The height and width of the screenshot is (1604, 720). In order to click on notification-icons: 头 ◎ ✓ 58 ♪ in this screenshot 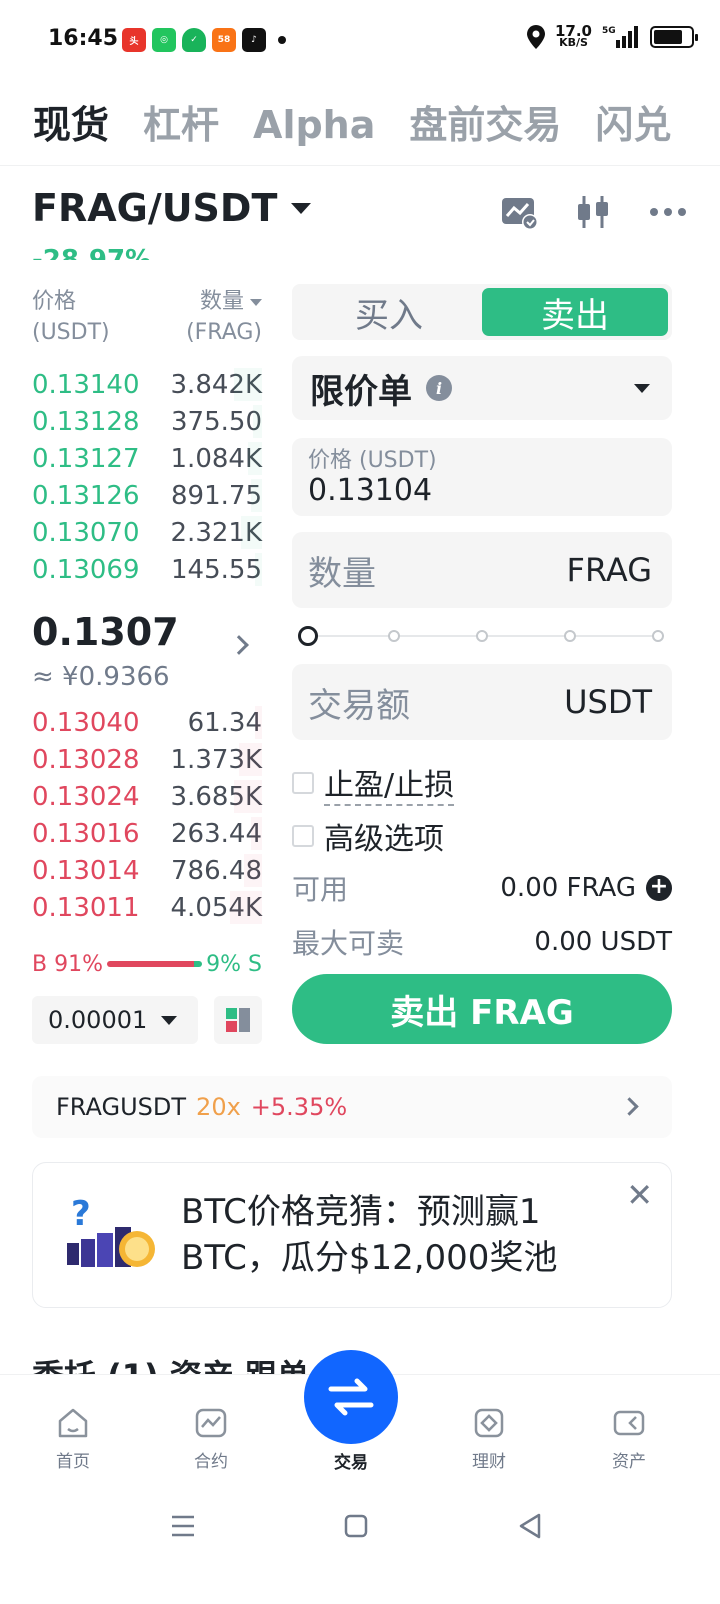, I will do `click(204, 40)`.